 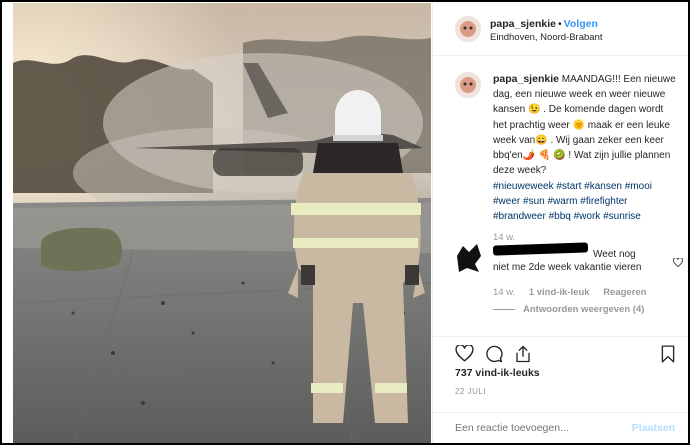 What do you see at coordinates (546, 37) in the screenshot?
I see `location-link: Eindhoven, Noord-Brabant` at bounding box center [546, 37].